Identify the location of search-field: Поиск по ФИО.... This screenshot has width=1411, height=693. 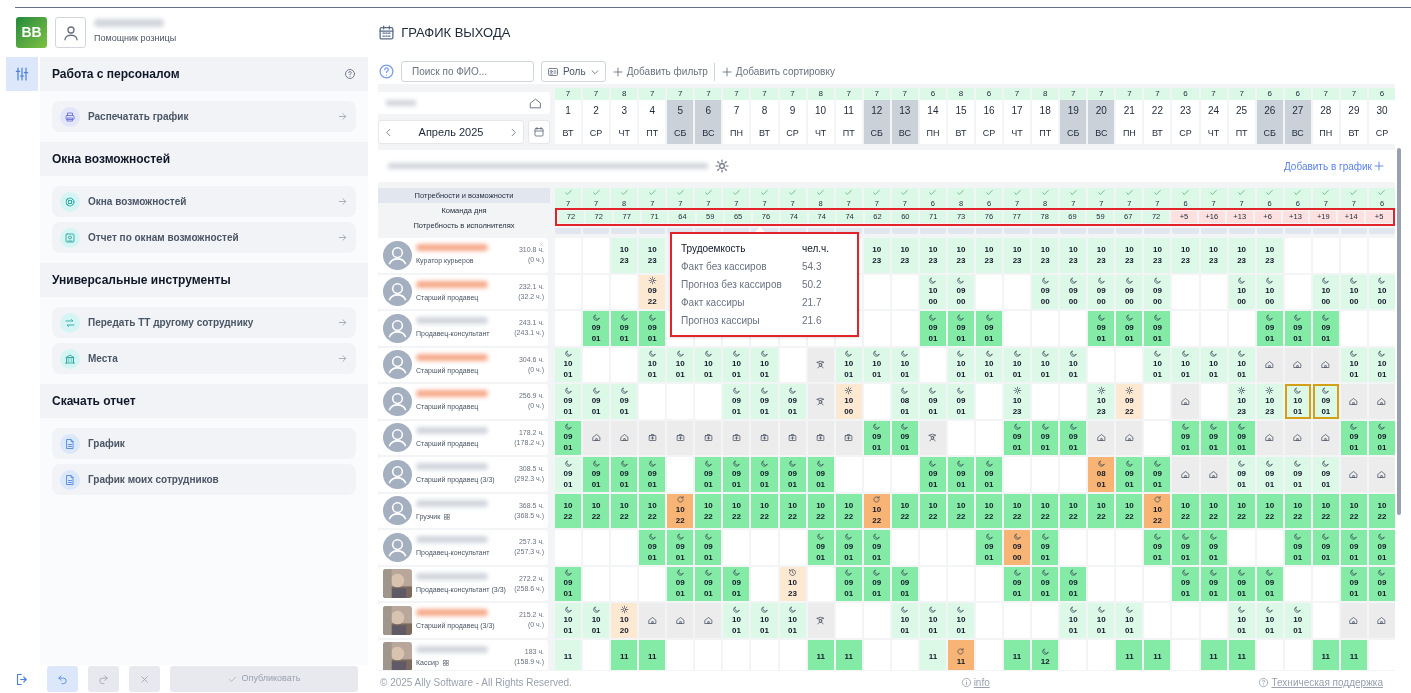
(467, 71).